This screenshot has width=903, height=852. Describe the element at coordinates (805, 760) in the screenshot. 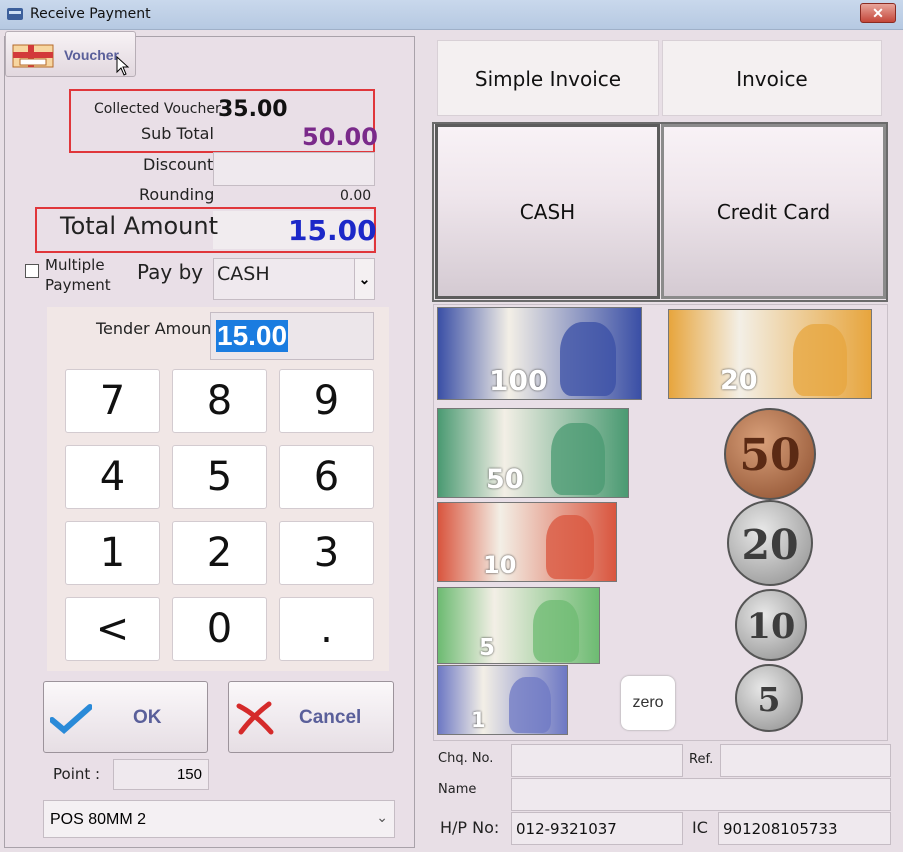

I see `ref-field` at that location.